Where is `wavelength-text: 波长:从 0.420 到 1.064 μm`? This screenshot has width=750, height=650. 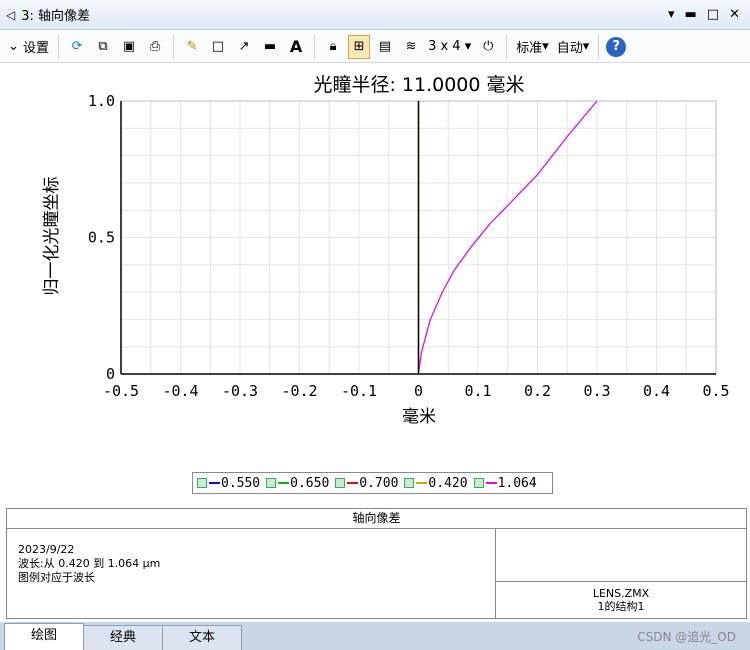 wavelength-text: 波长:从 0.420 到 1.064 μm is located at coordinates (89, 563).